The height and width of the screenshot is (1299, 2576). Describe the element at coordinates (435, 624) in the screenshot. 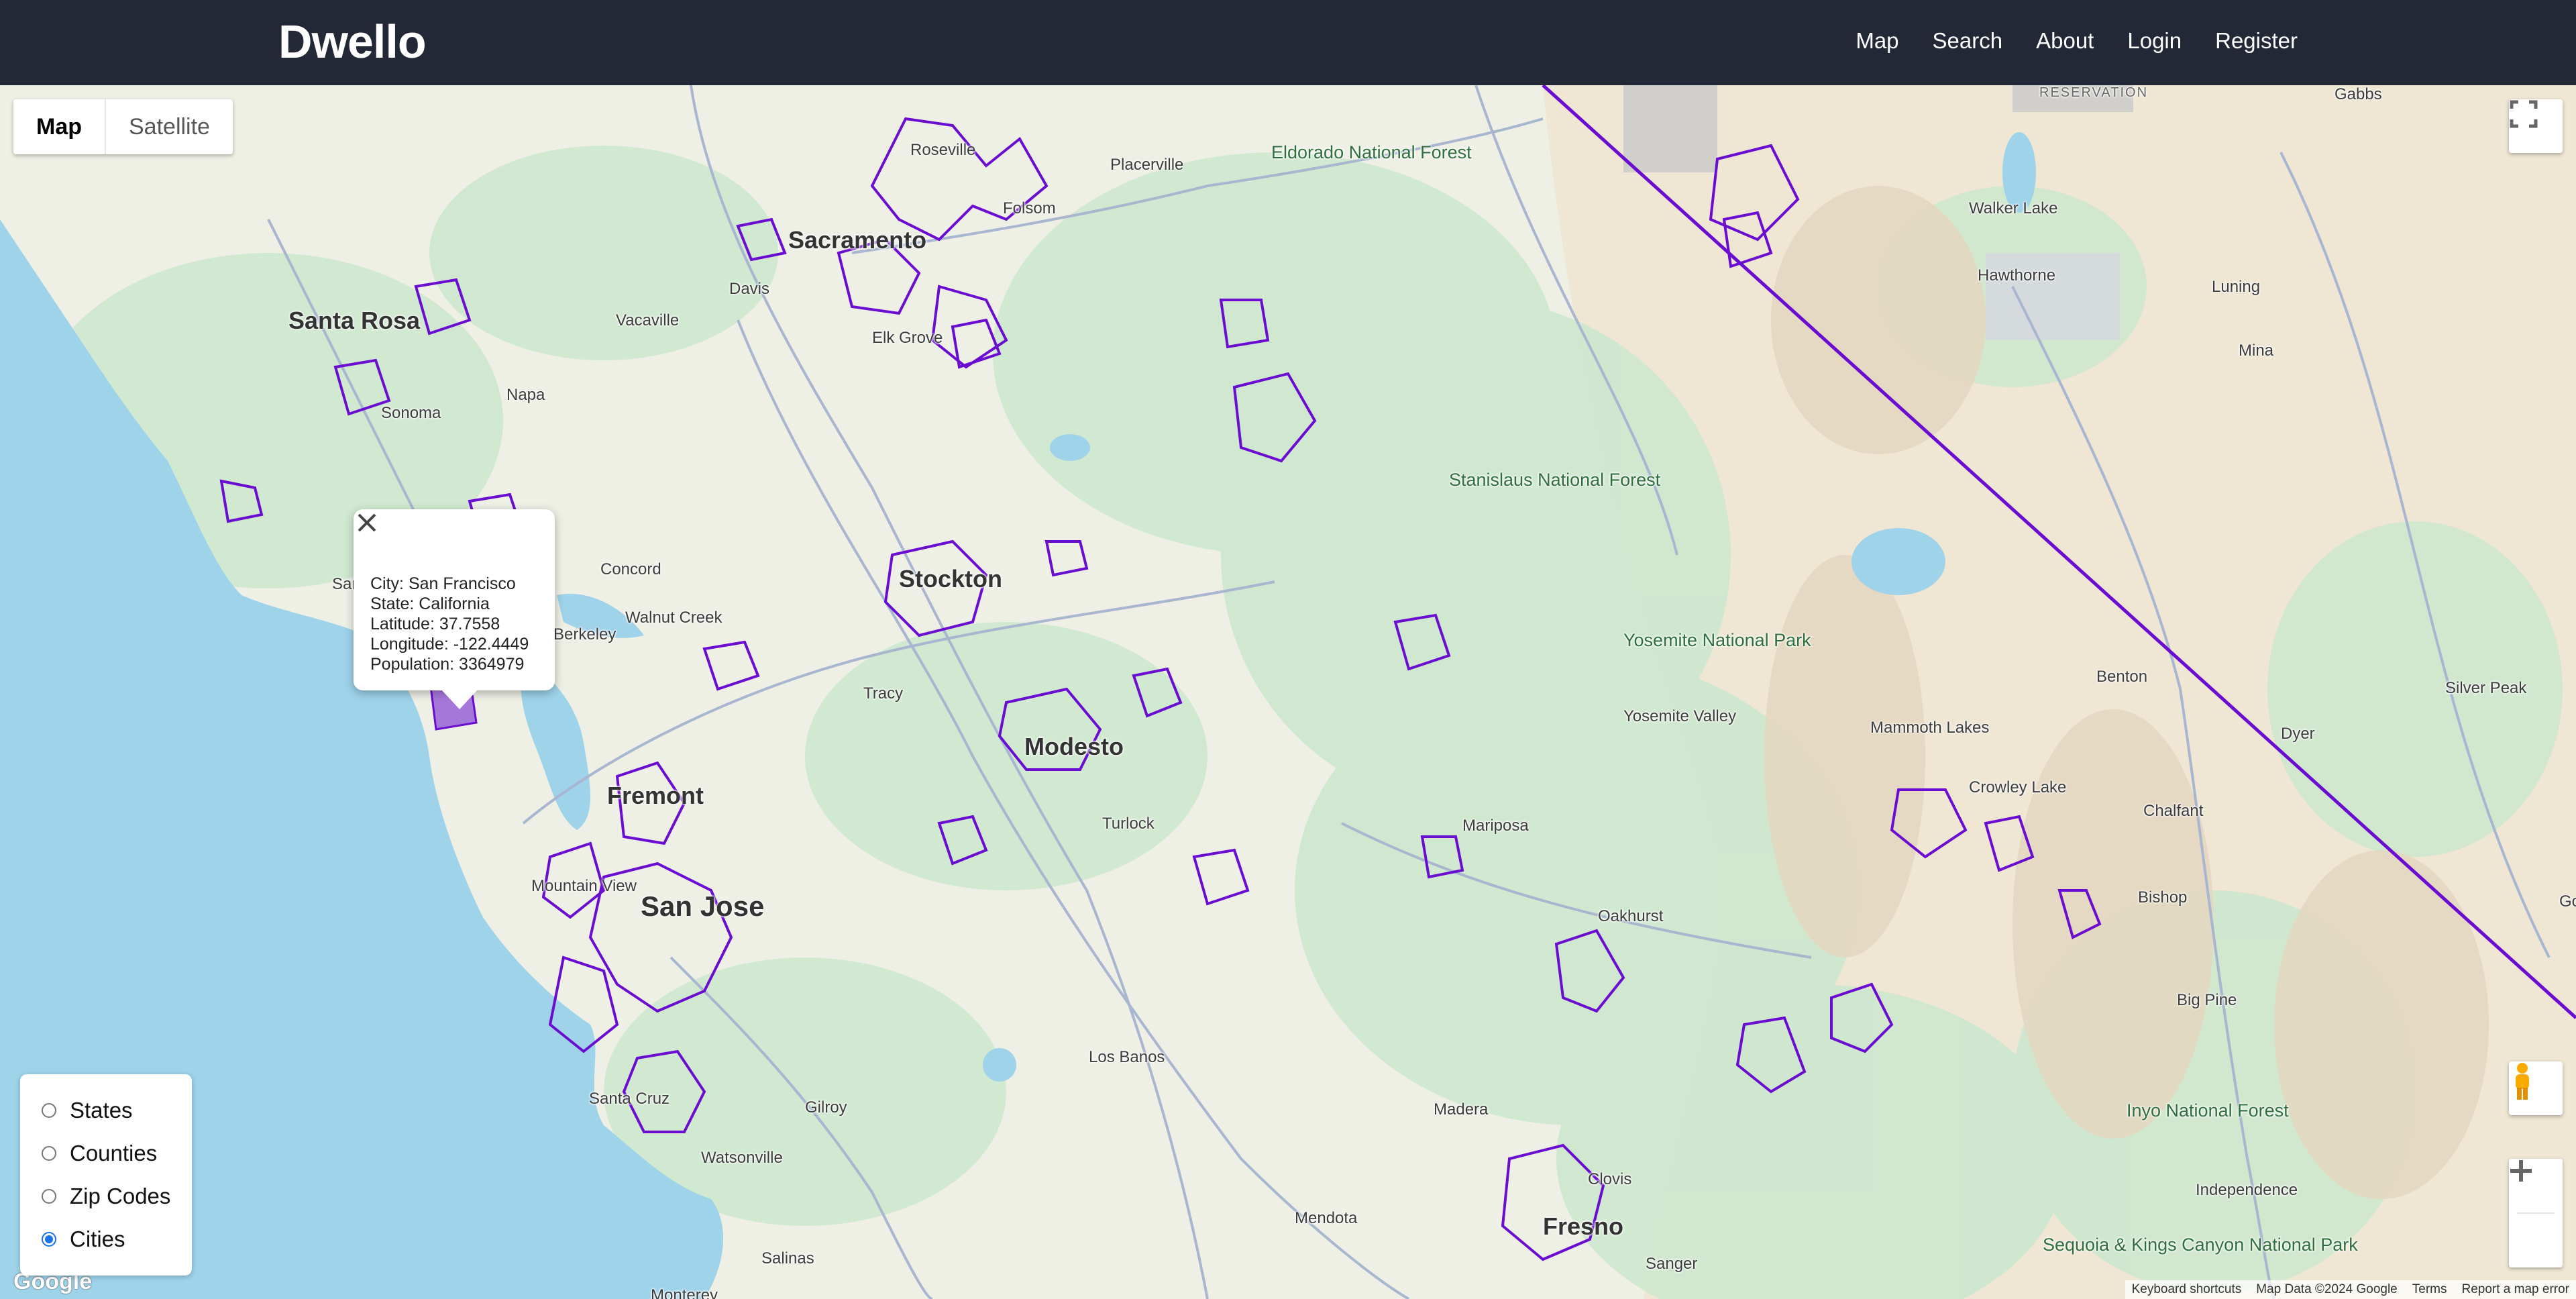

I see `info-latitude: Latitude: 37.7558` at that location.